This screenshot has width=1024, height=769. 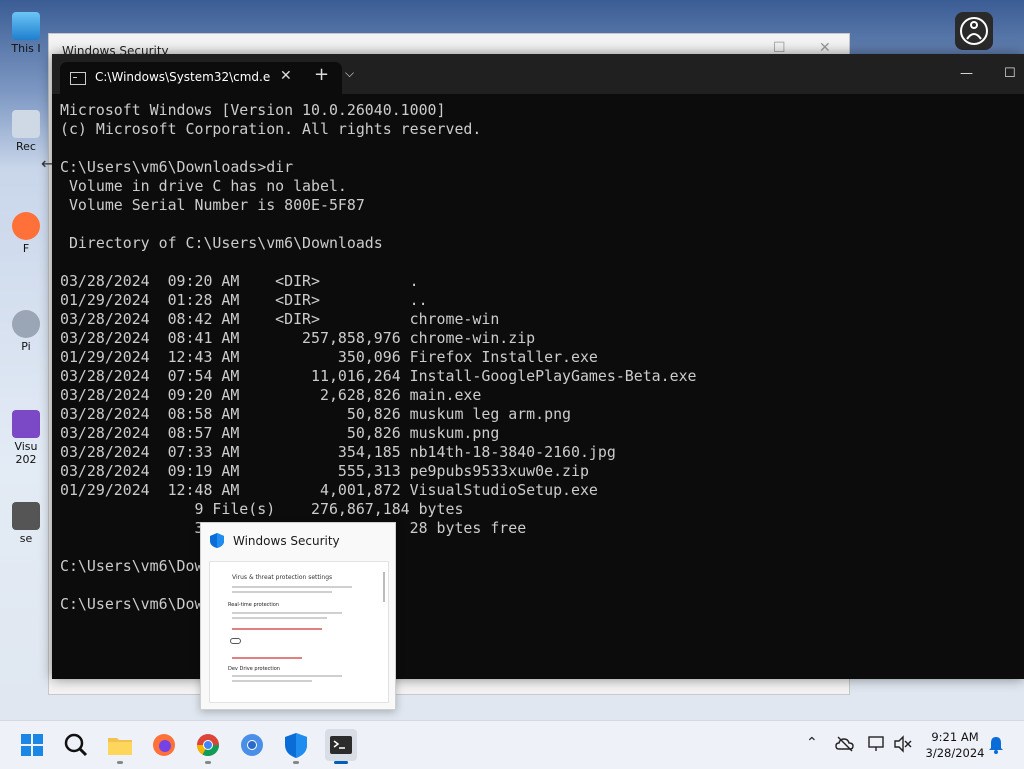 I want to click on cmd-icon, so click(x=78, y=78).